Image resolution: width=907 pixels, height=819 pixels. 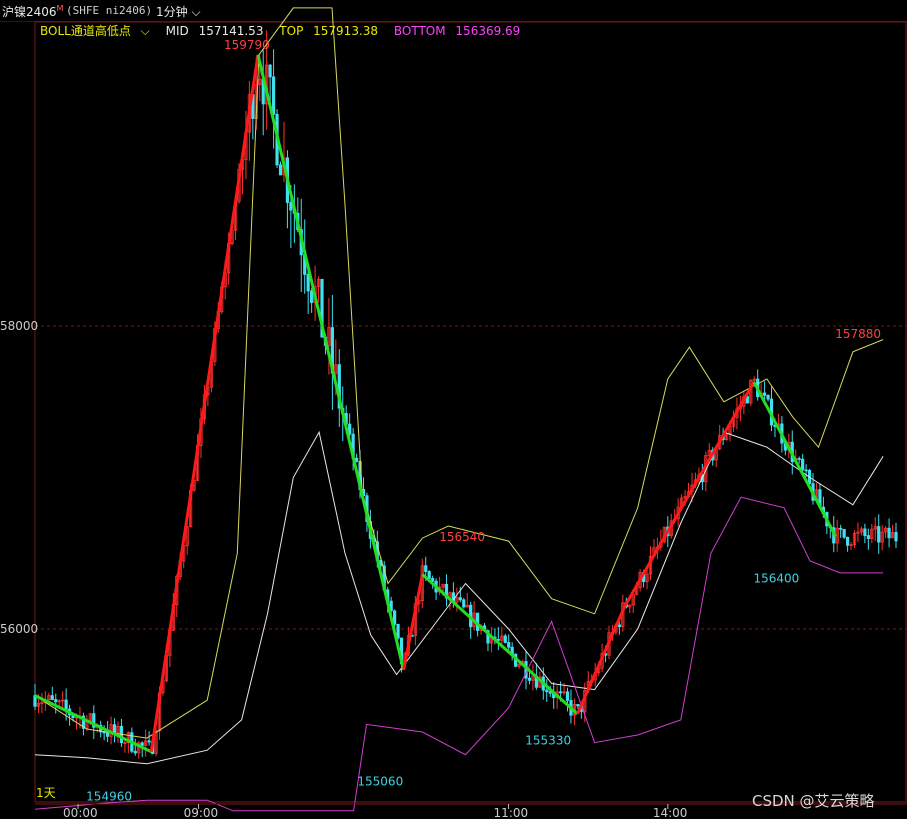 I want to click on low-price-label: 154960, so click(x=109, y=797).